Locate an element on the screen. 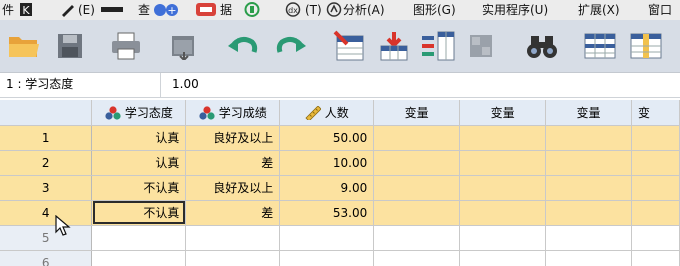  menu-analyze: 分析(A) is located at coordinates (364, 10).